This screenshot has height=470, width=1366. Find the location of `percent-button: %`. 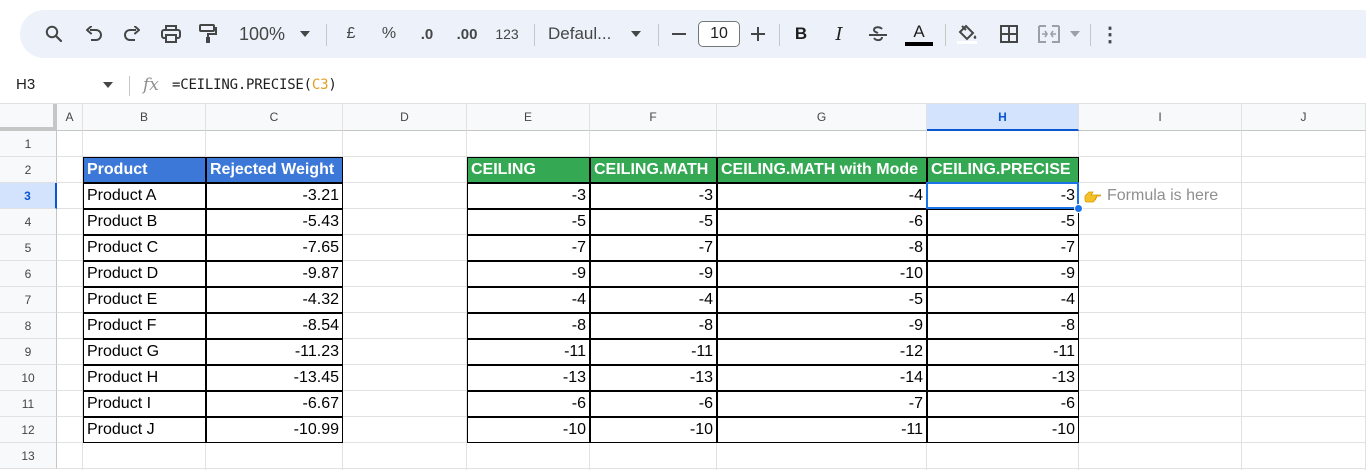

percent-button: % is located at coordinates (389, 34).